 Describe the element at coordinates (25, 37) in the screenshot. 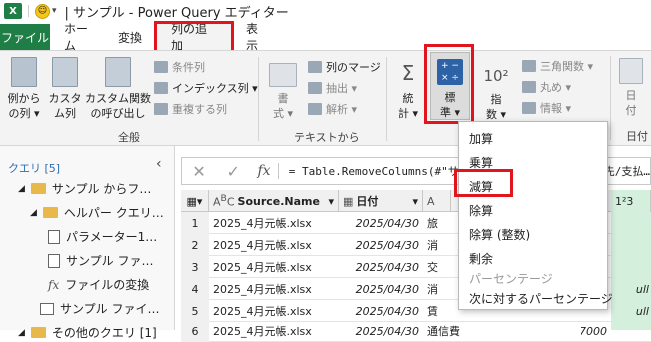

I see `tab-file: ファイル` at that location.